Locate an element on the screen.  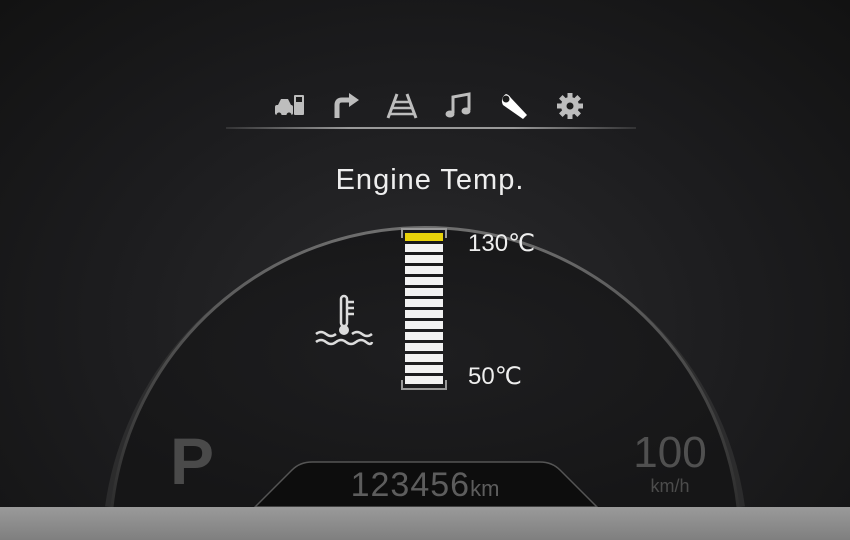
speed-readout: 100 is located at coordinates (670, 452).